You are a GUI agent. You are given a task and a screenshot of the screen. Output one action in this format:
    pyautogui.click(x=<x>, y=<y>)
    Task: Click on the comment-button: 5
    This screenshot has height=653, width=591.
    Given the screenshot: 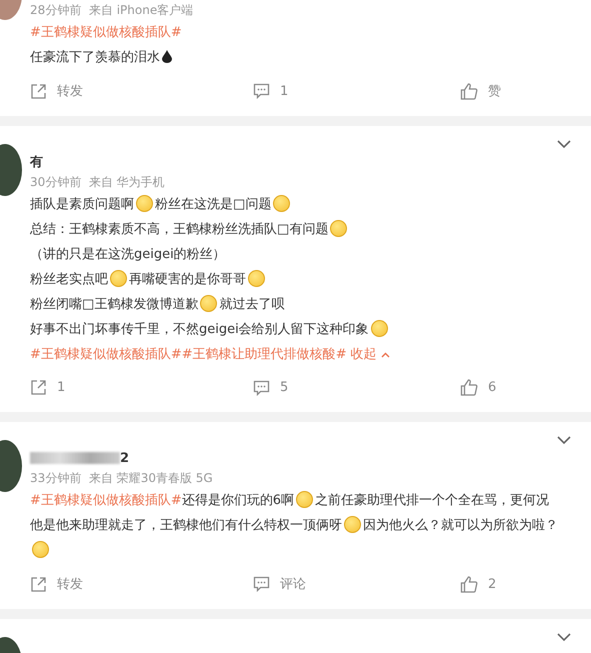 What is the action you would take?
    pyautogui.click(x=356, y=387)
    